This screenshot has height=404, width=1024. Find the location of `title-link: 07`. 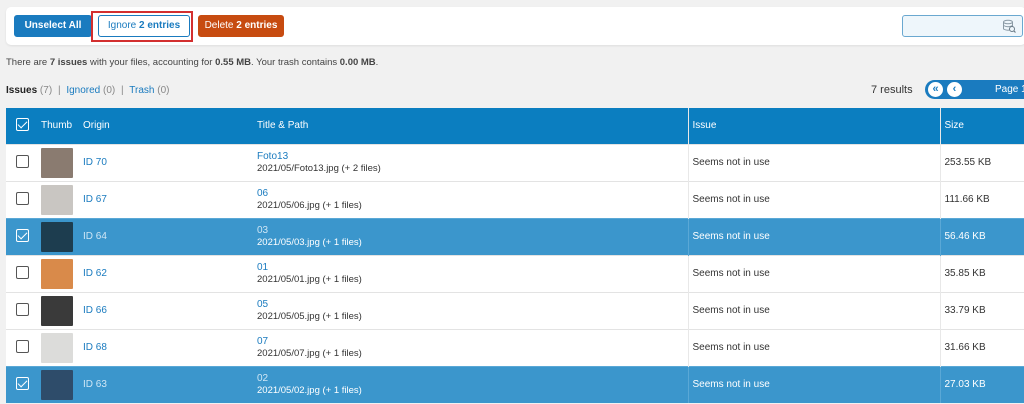

title-link: 07 is located at coordinates (472, 342).